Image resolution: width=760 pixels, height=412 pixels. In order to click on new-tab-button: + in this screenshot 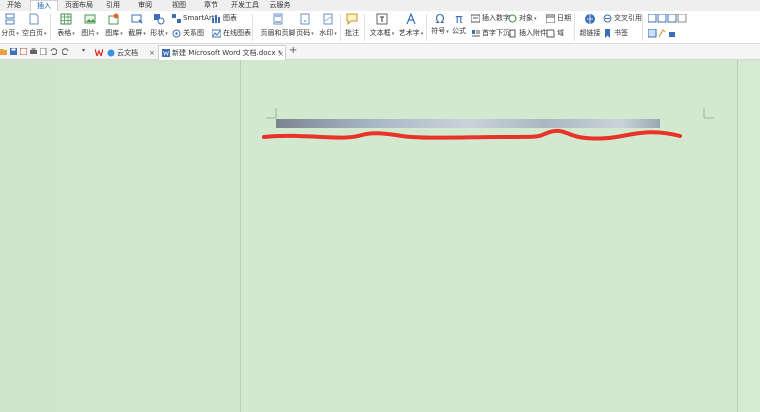, I will do `click(293, 50)`.